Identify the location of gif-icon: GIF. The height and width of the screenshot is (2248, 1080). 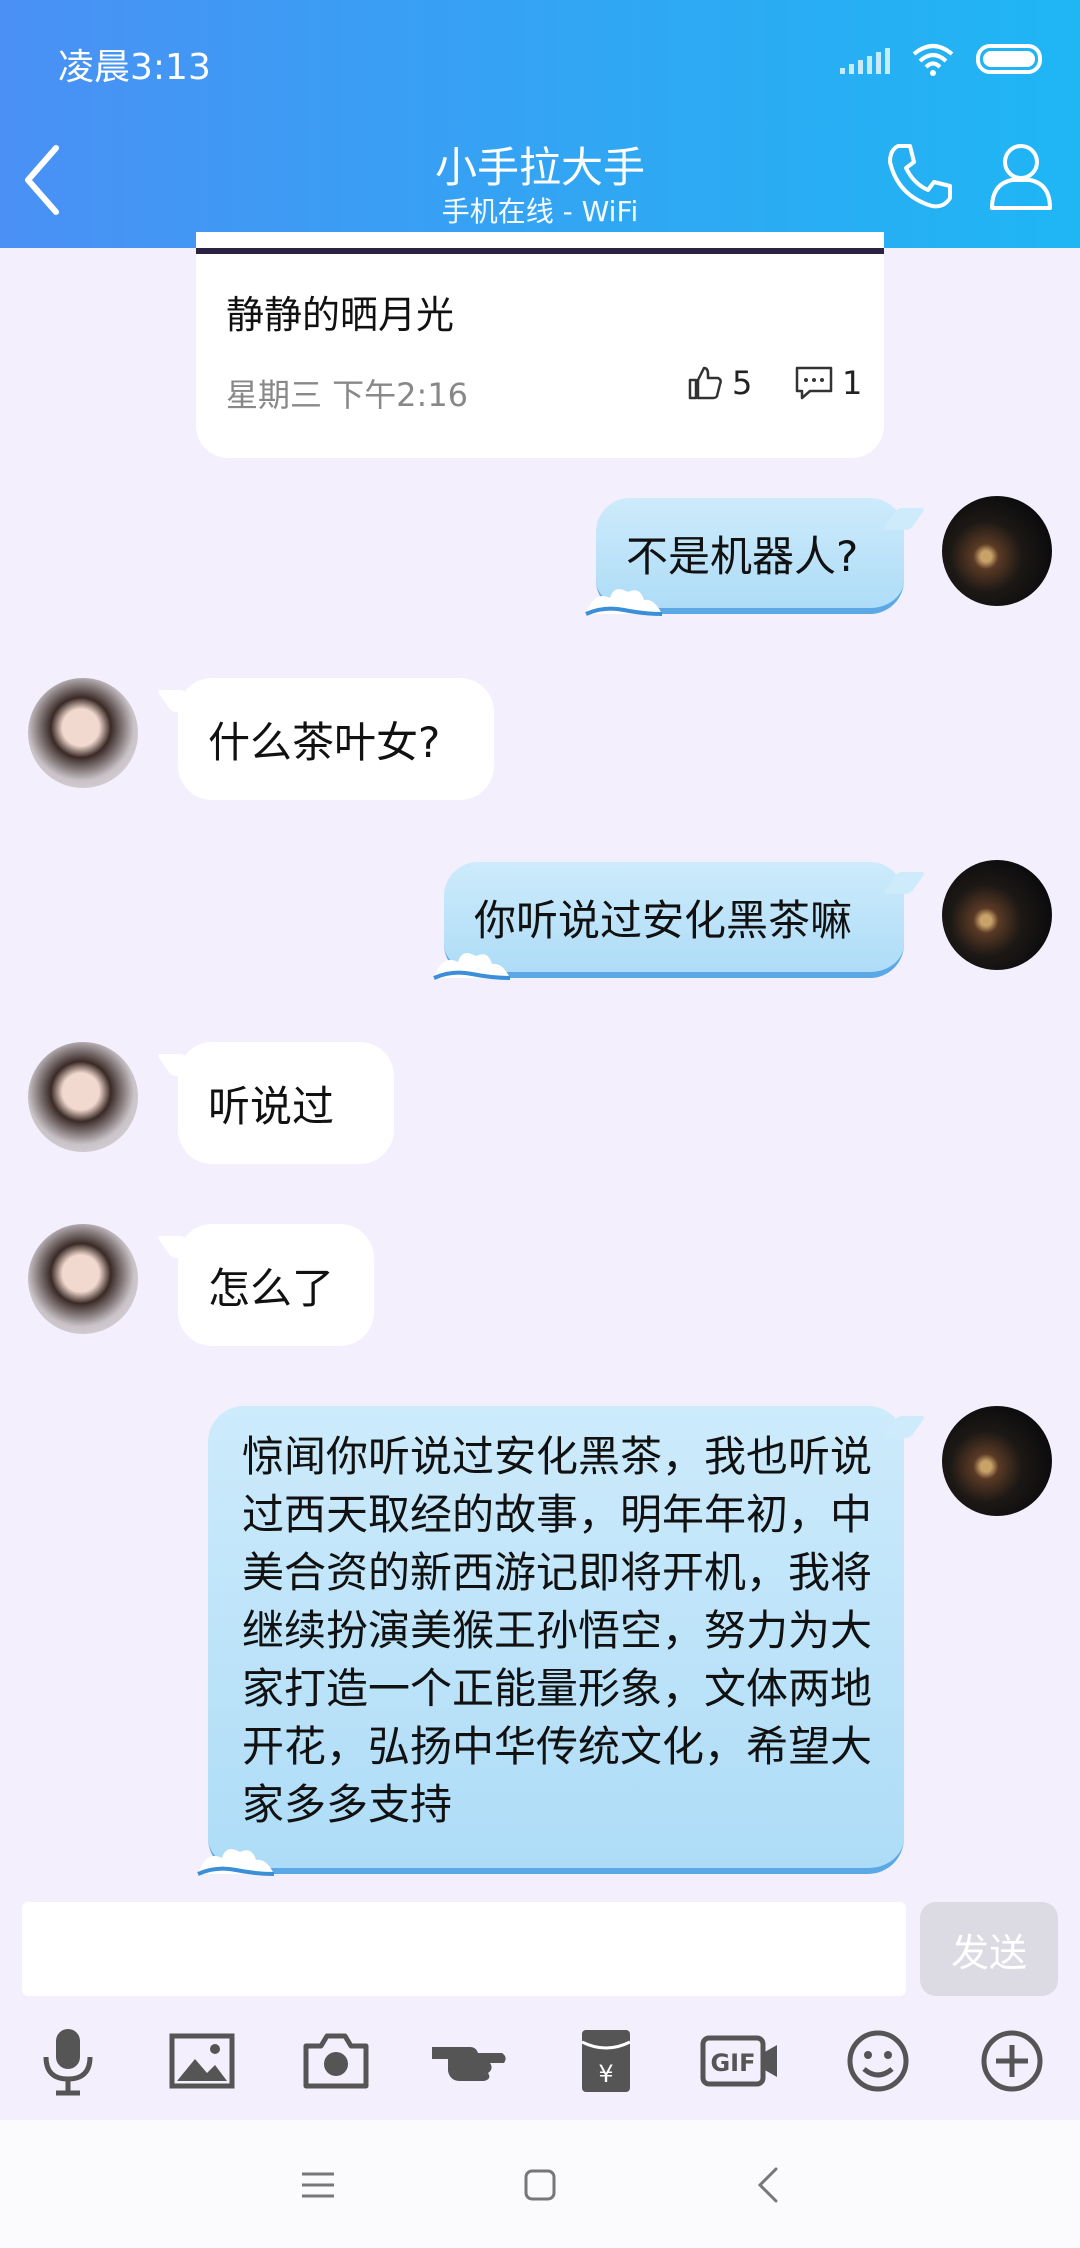
(738, 2061).